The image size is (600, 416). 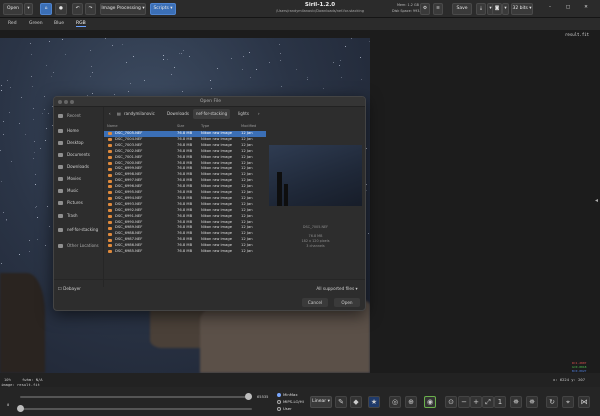 What do you see at coordinates (75, 202) in the screenshot?
I see `sidebar-item-label: Pictures` at bounding box center [75, 202].